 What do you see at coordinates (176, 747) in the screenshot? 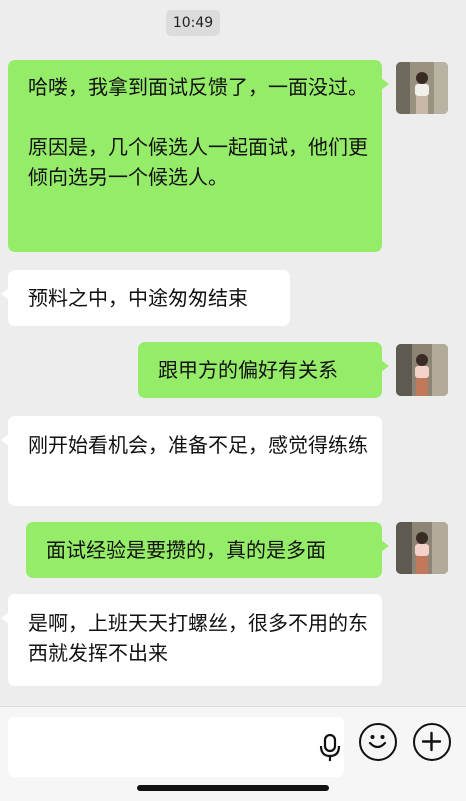
I see `message-input` at bounding box center [176, 747].